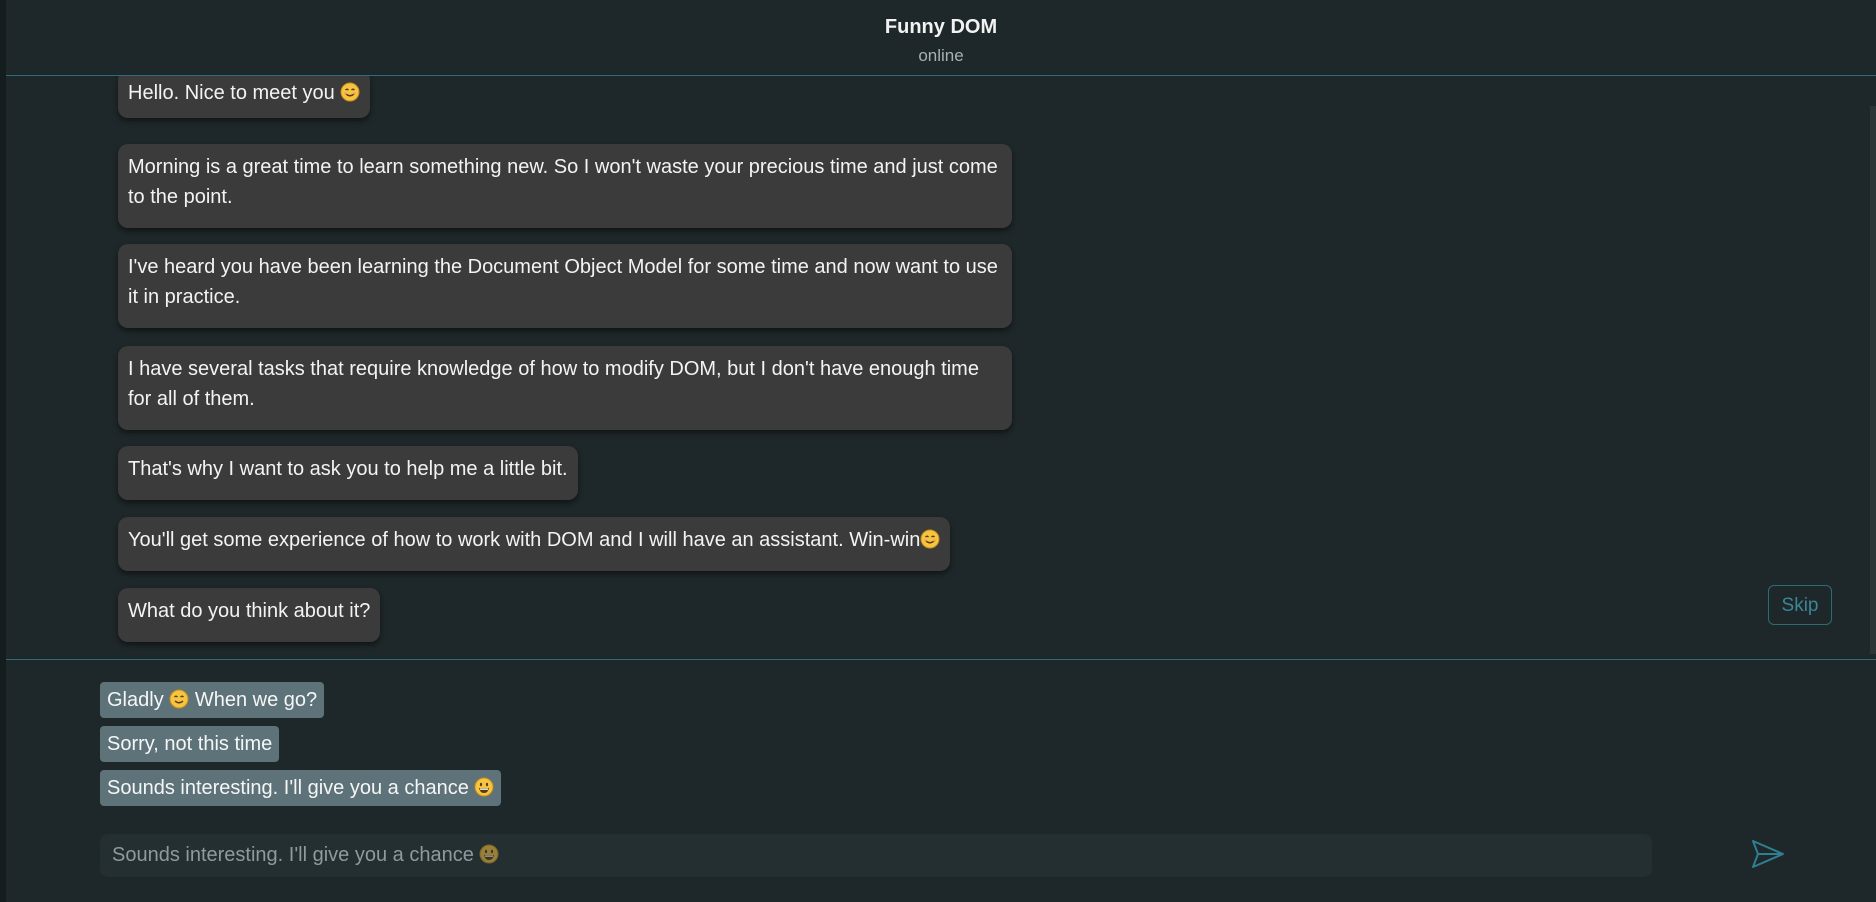 The image size is (1876, 902). Describe the element at coordinates (135, 700) in the screenshot. I see `reply-text: Gladly` at that location.